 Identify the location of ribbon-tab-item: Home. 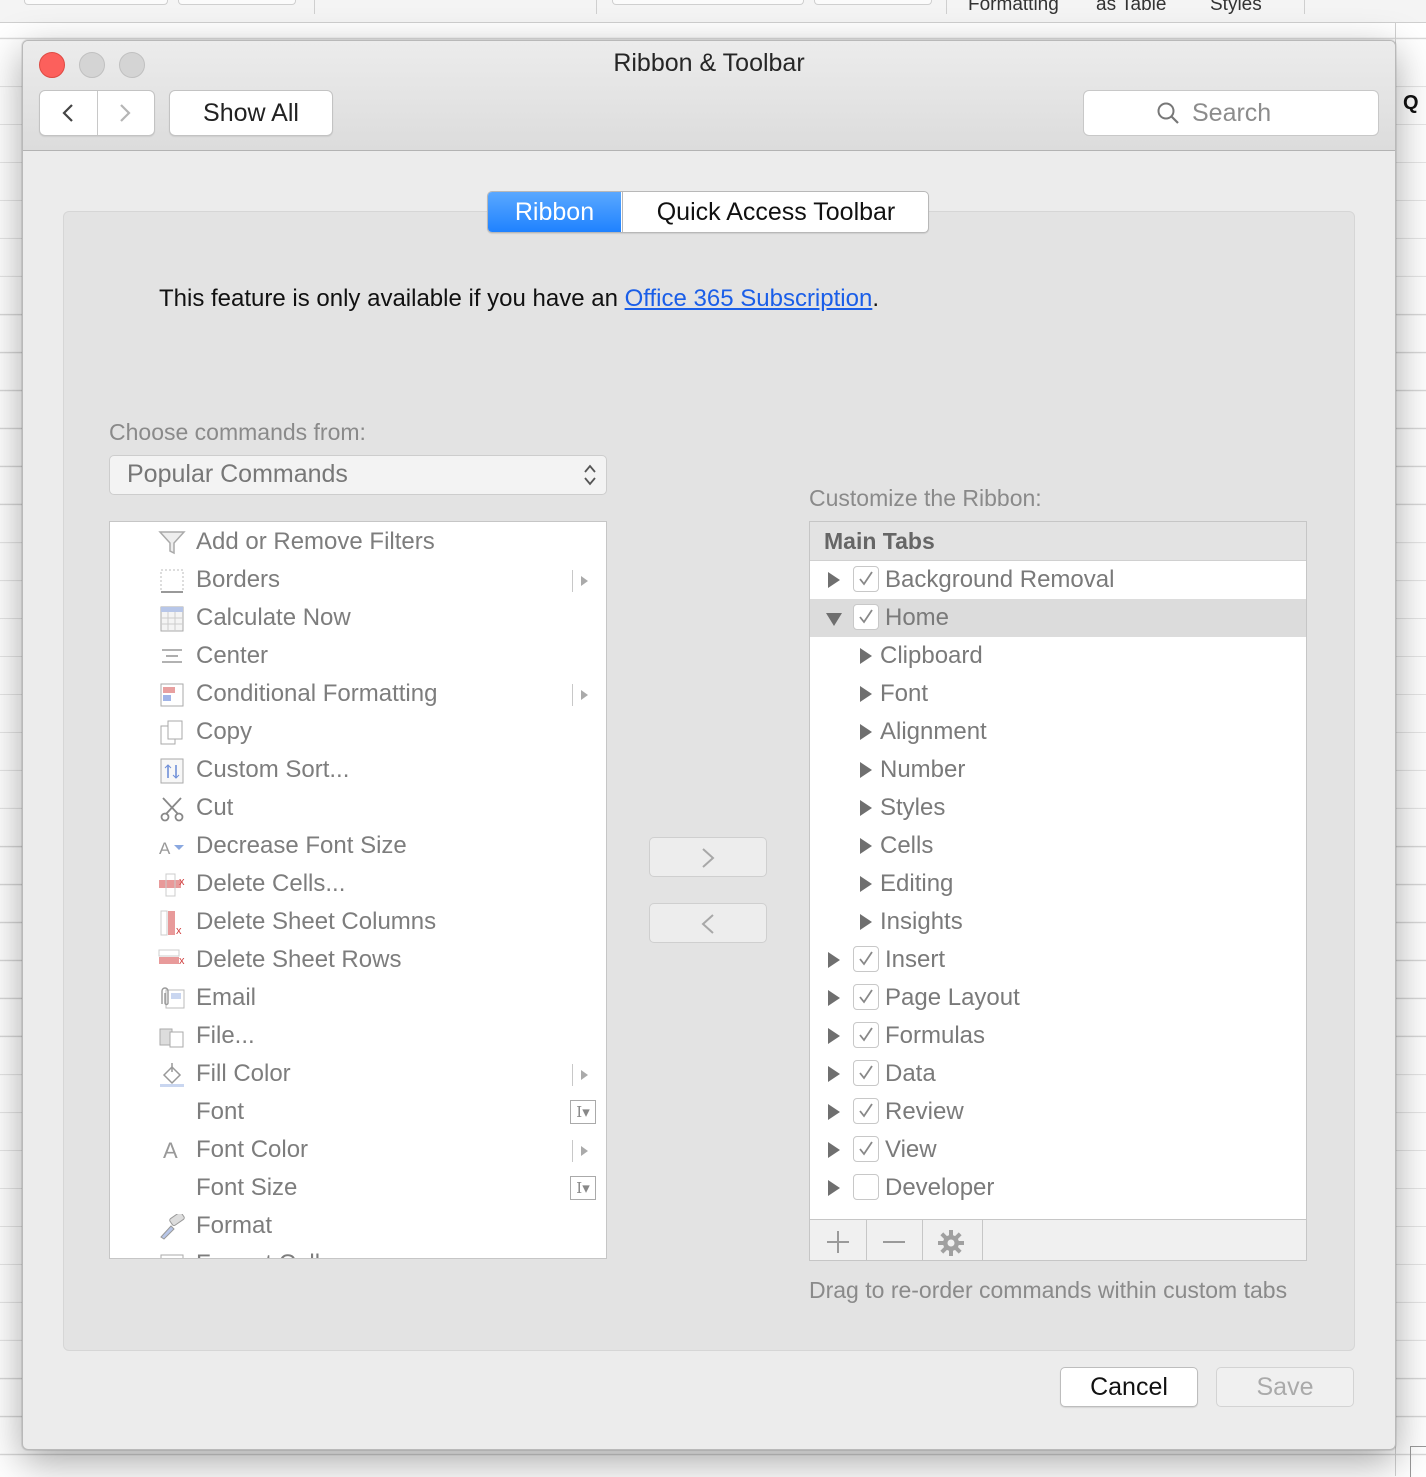
(1058, 618).